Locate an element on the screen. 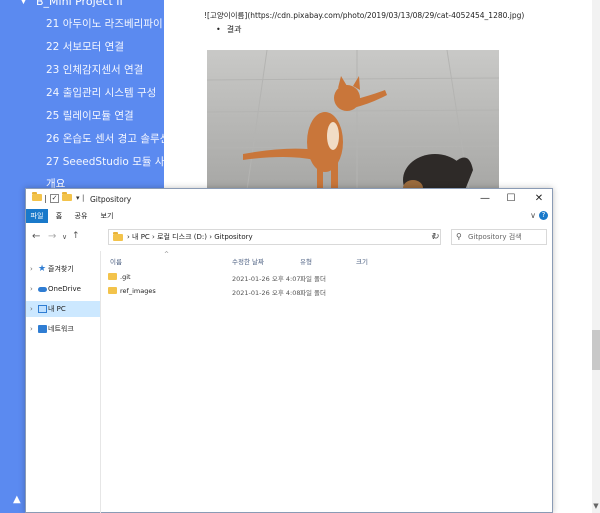 The height and width of the screenshot is (513, 600). address-folder-icon is located at coordinates (118, 236).